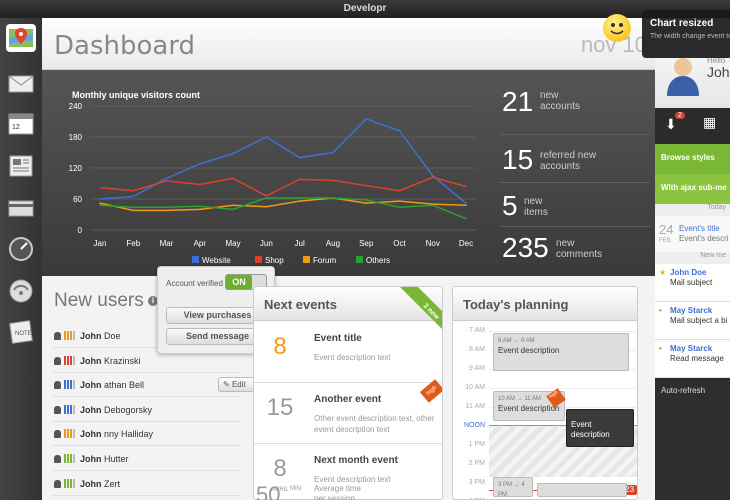  What do you see at coordinates (21, 84) in the screenshot?
I see `mail-icon` at bounding box center [21, 84].